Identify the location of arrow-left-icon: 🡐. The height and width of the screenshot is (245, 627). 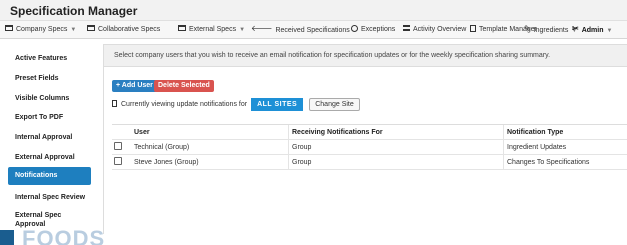
(262, 28).